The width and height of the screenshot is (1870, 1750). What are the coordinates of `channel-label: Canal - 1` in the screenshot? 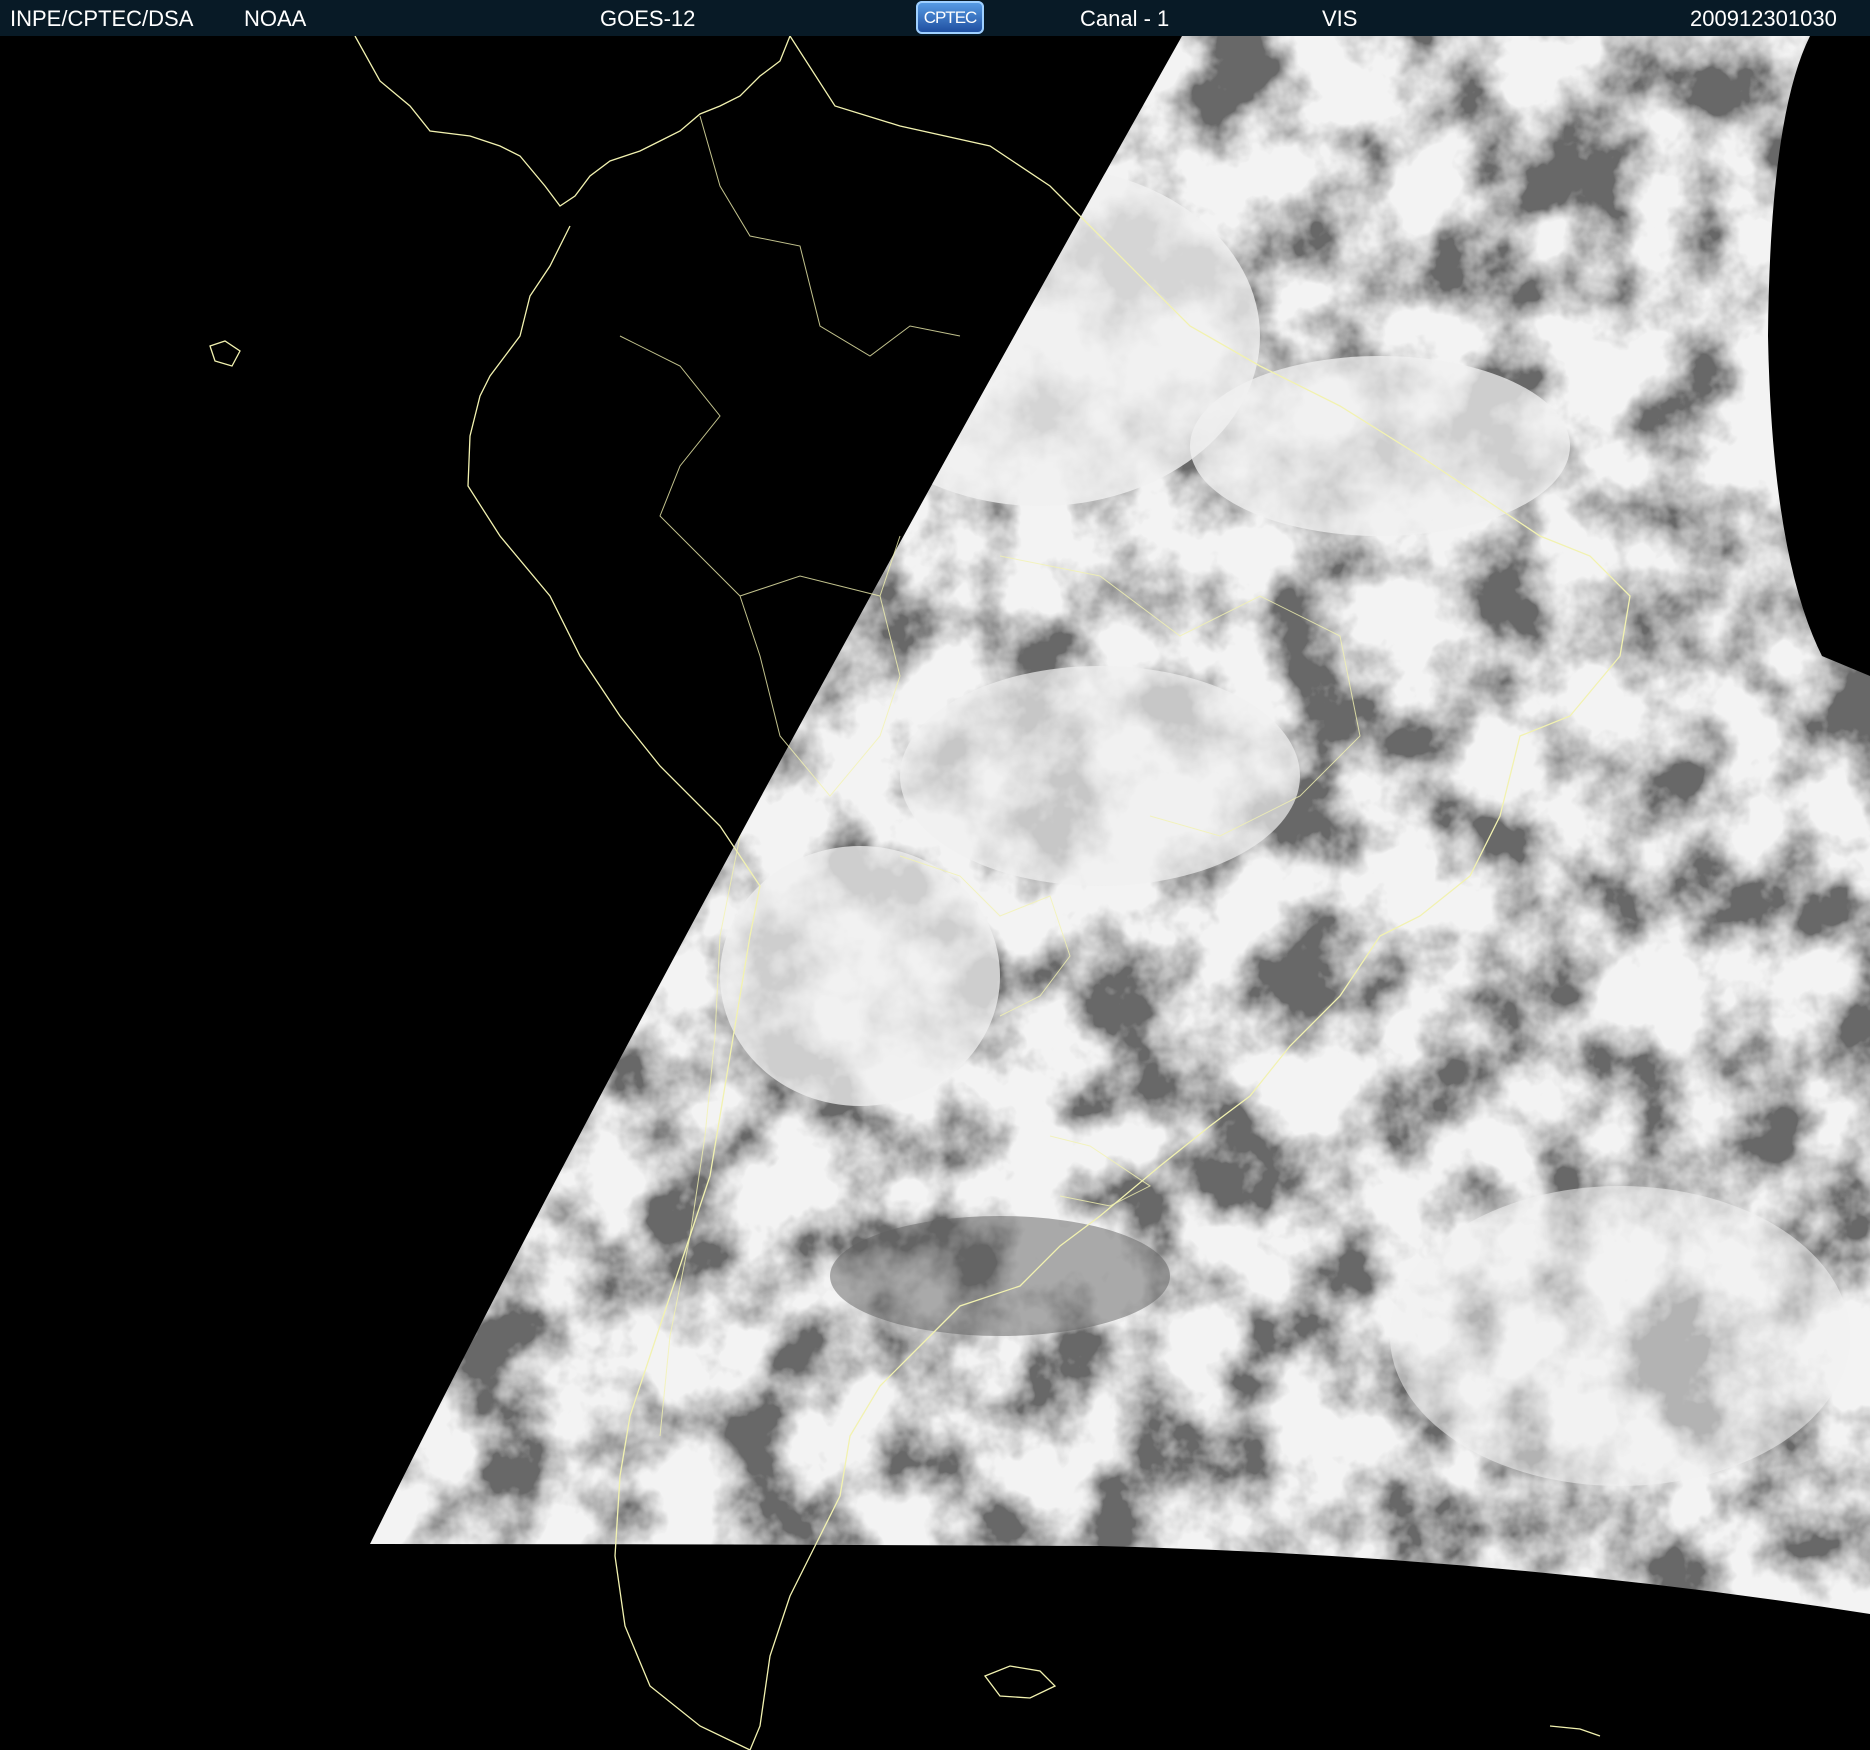 It's located at (1125, 18).